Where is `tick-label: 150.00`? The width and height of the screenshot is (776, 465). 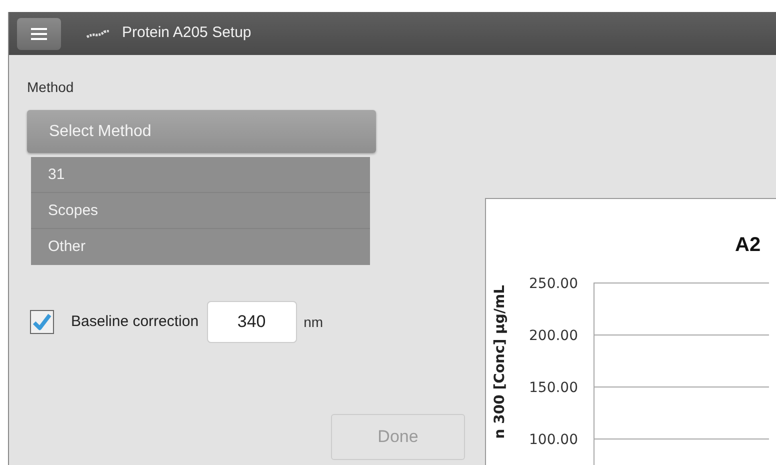
tick-label: 150.00 is located at coordinates (553, 388).